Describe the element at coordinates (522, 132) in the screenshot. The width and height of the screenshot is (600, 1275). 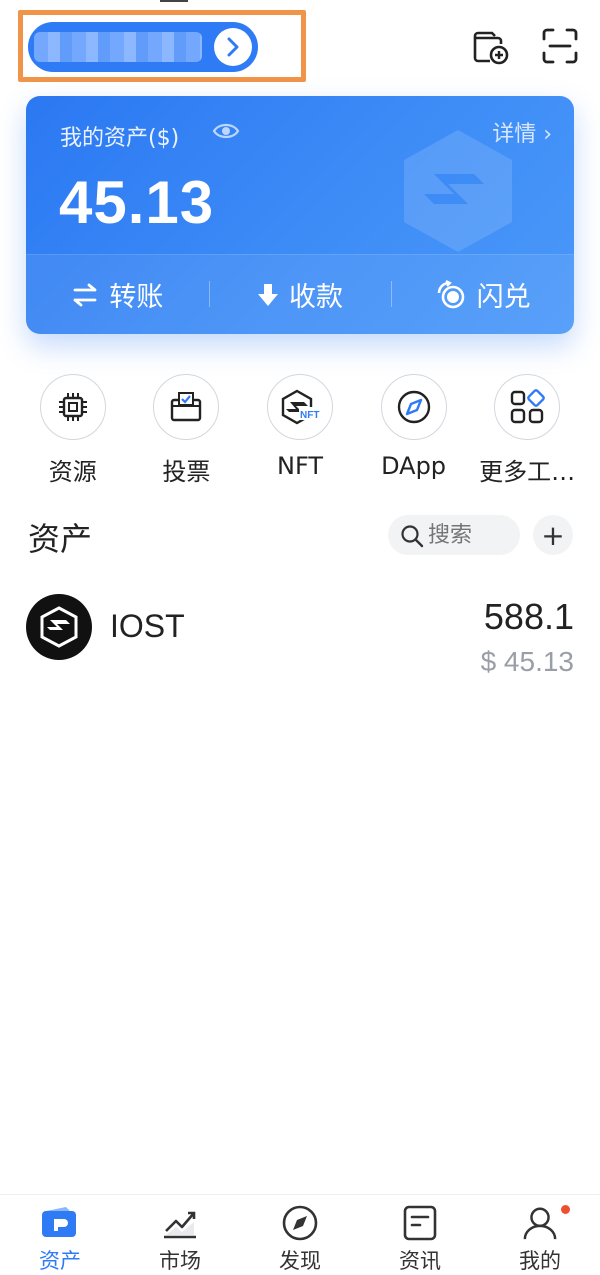
I see `detail-link: 详情 ›` at that location.